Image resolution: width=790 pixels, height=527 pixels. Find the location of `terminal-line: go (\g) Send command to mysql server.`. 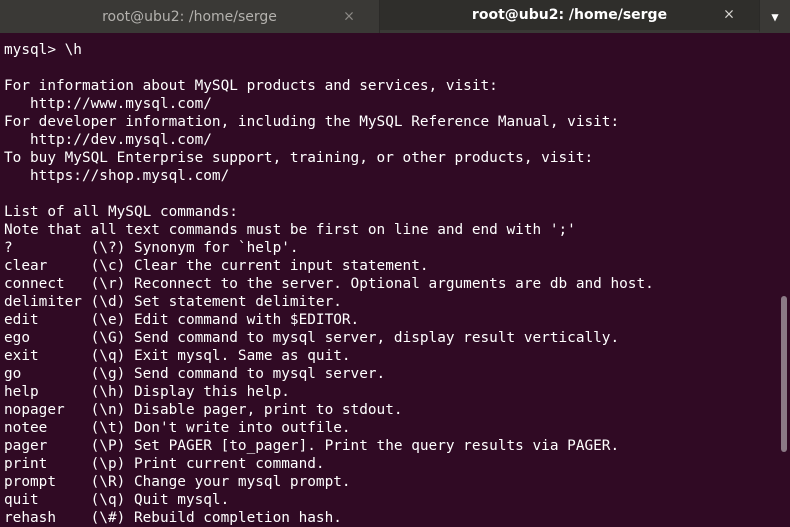

terminal-line: go (\g) Send command to mysql server. is located at coordinates (195, 374).